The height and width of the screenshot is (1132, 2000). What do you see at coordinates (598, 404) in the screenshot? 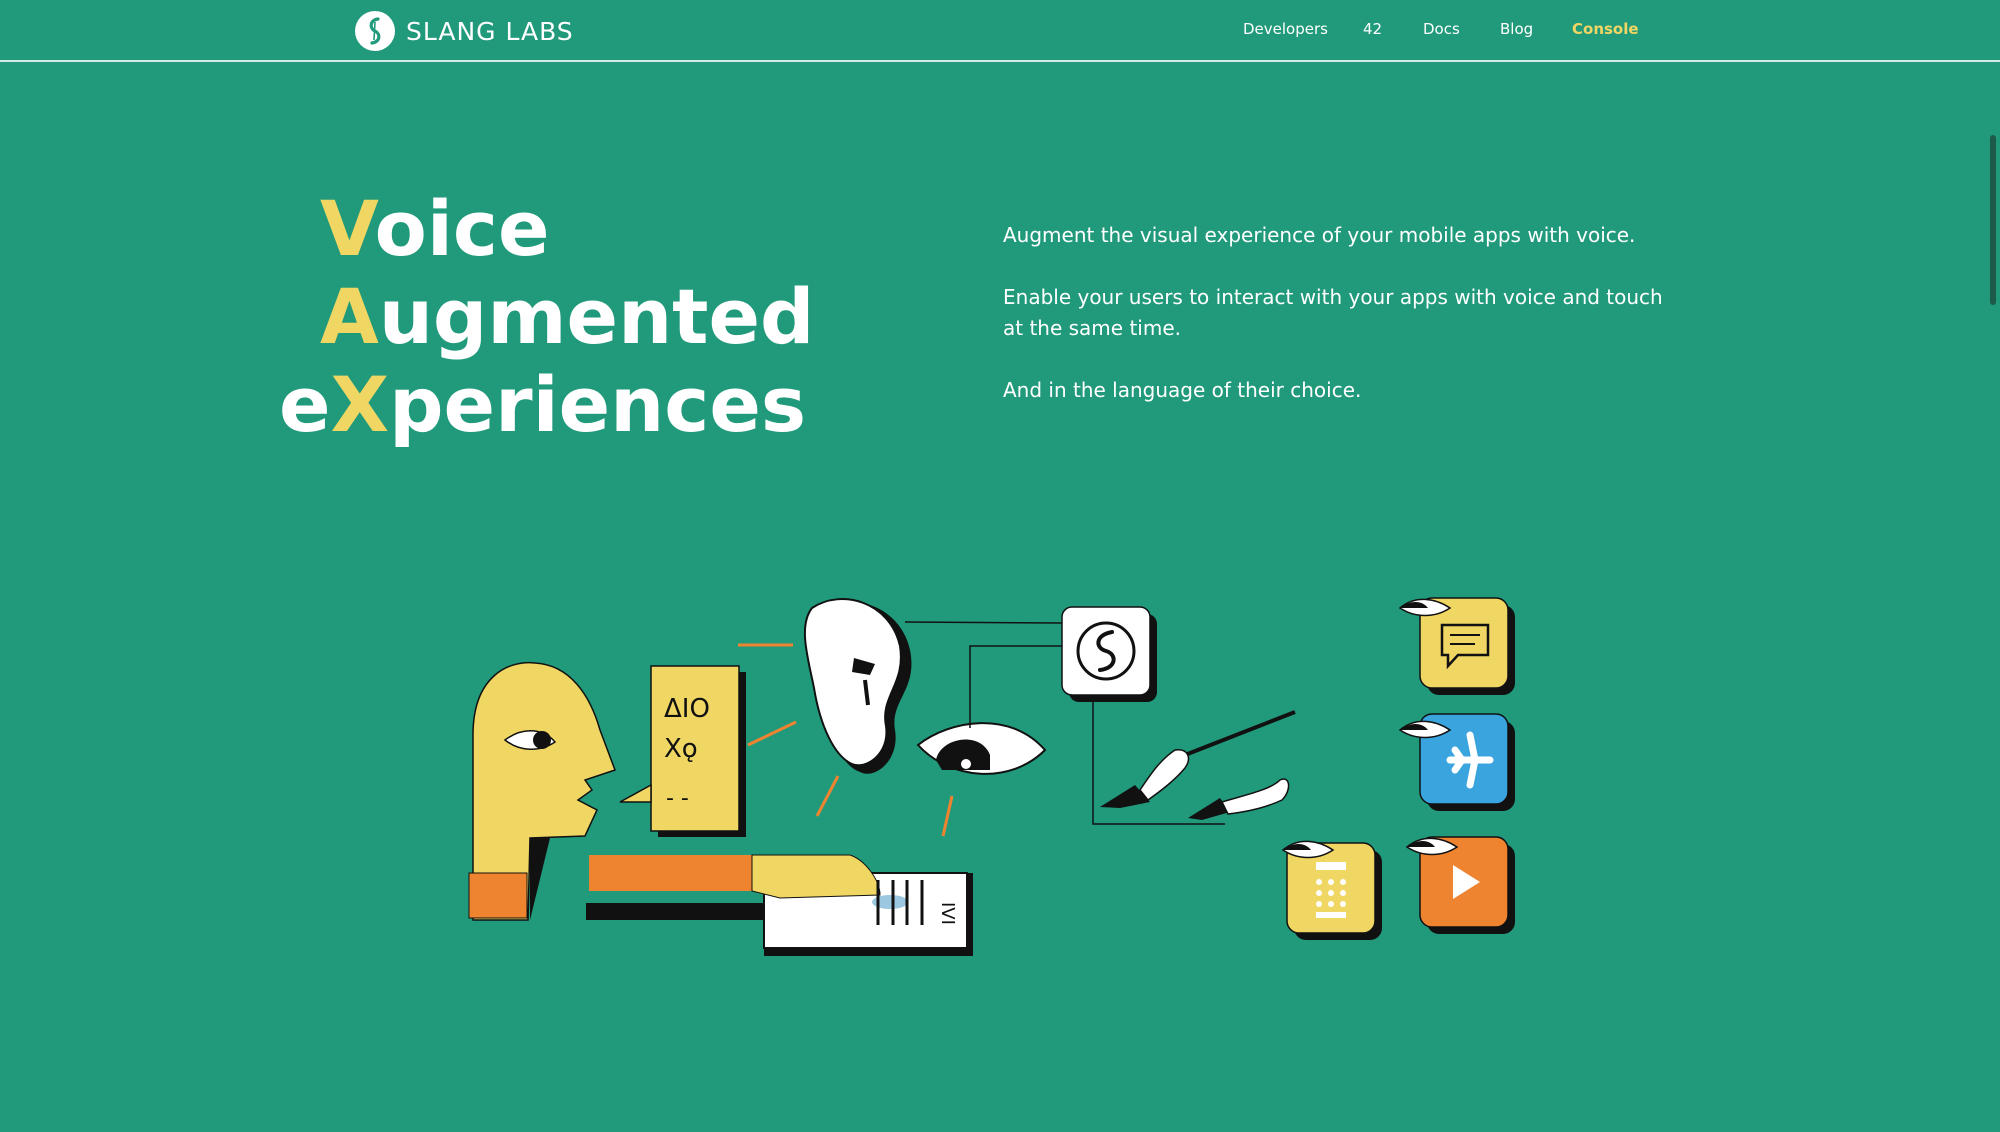
I see `headline-rest-experiences: periences` at bounding box center [598, 404].